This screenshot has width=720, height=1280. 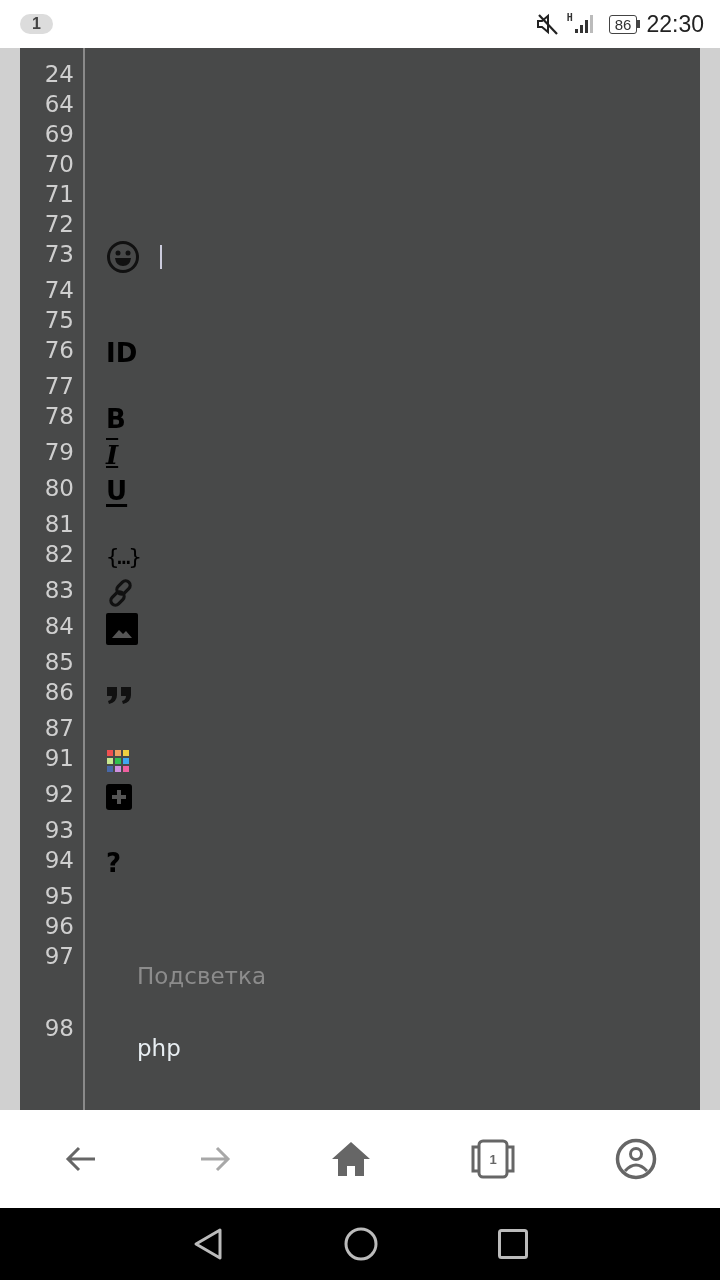 I want to click on menu-heading: Подсветка, so click(x=201, y=976).